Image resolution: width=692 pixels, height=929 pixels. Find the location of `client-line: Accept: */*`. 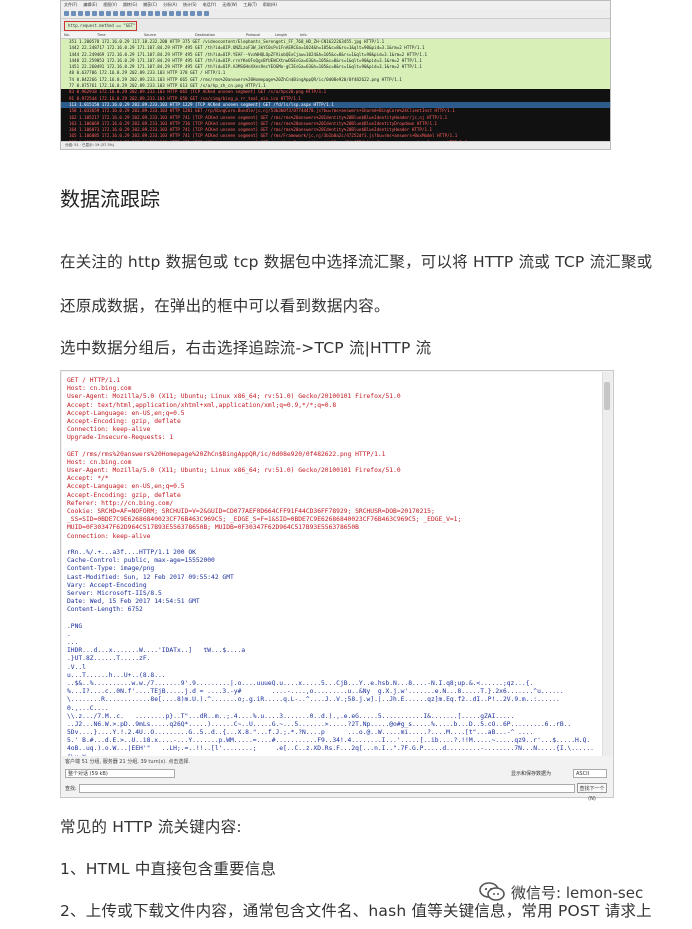

client-line: Accept: */* is located at coordinates (88, 479).